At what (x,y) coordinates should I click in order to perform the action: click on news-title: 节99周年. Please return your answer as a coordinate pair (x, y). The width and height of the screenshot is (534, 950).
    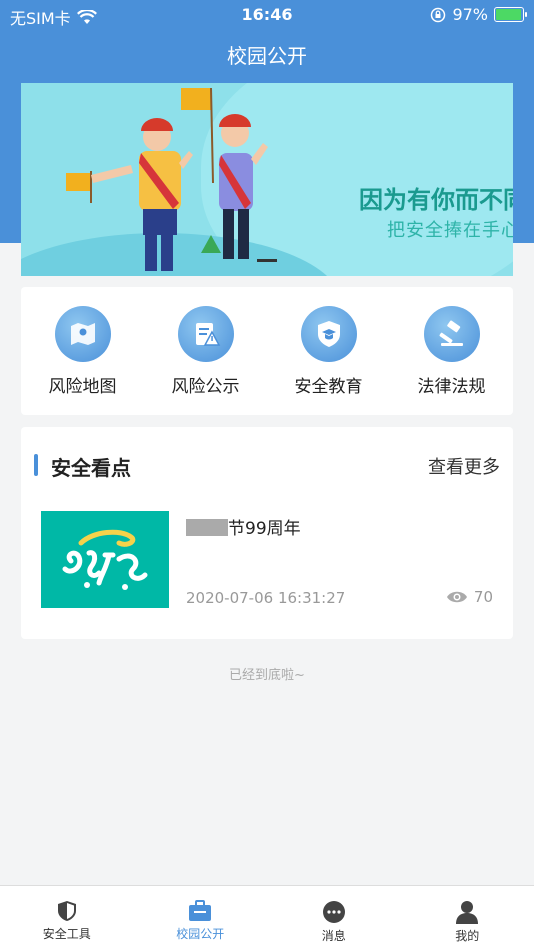
    Looking at the image, I should click on (243, 526).